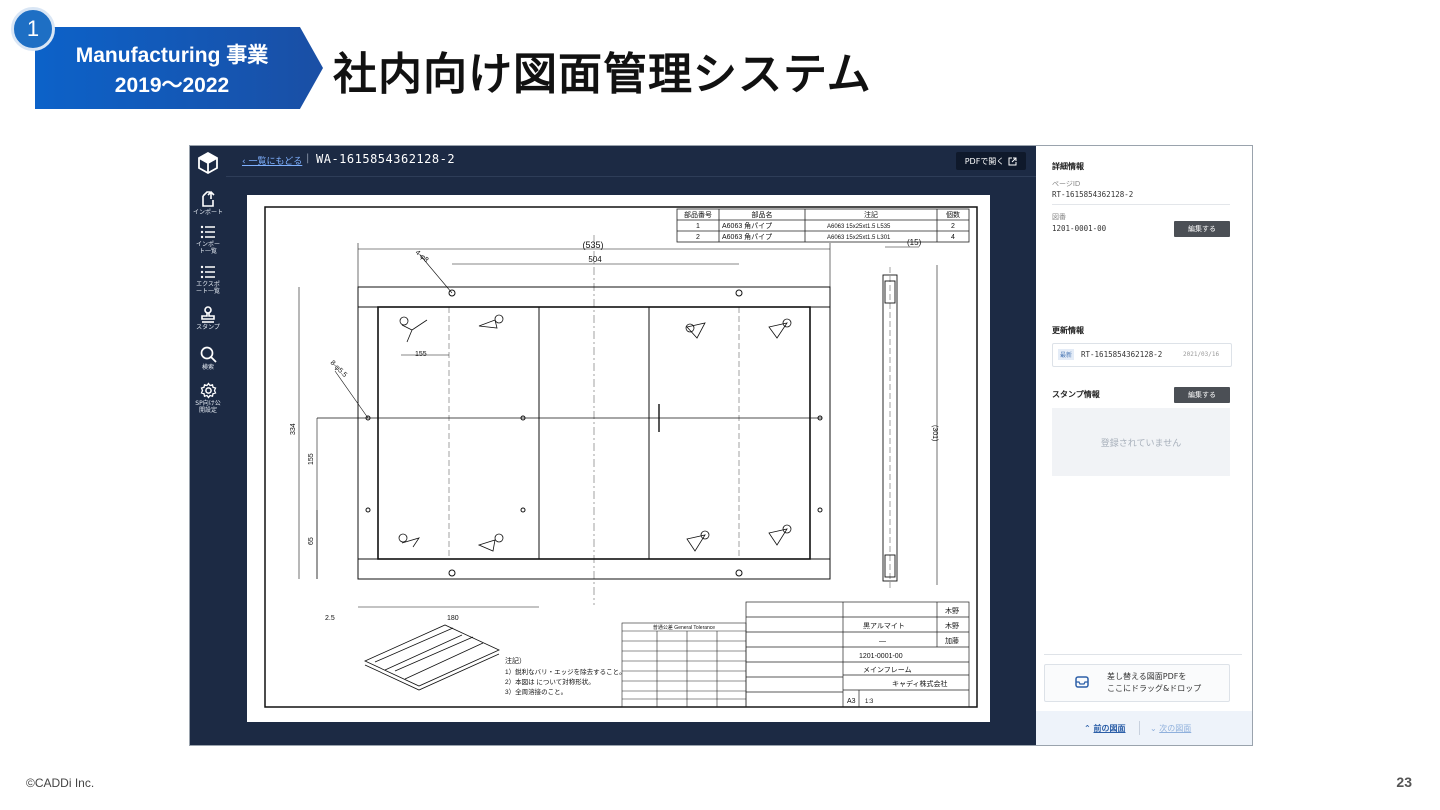 The width and height of the screenshot is (1440, 810). What do you see at coordinates (565, 671) in the screenshot?
I see `note-1: 1）鋭利なバリ・エッジを除去すること。` at bounding box center [565, 671].